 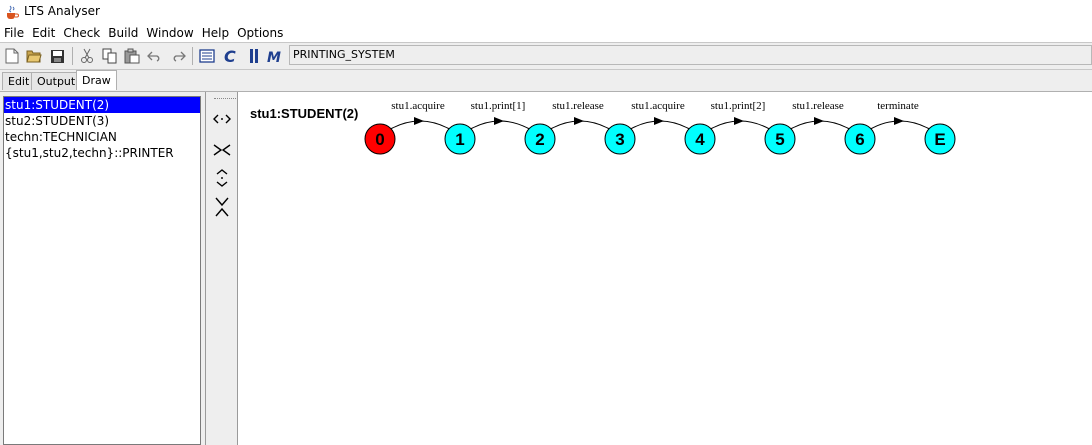 I want to click on splitter-grip, so click(x=225, y=99).